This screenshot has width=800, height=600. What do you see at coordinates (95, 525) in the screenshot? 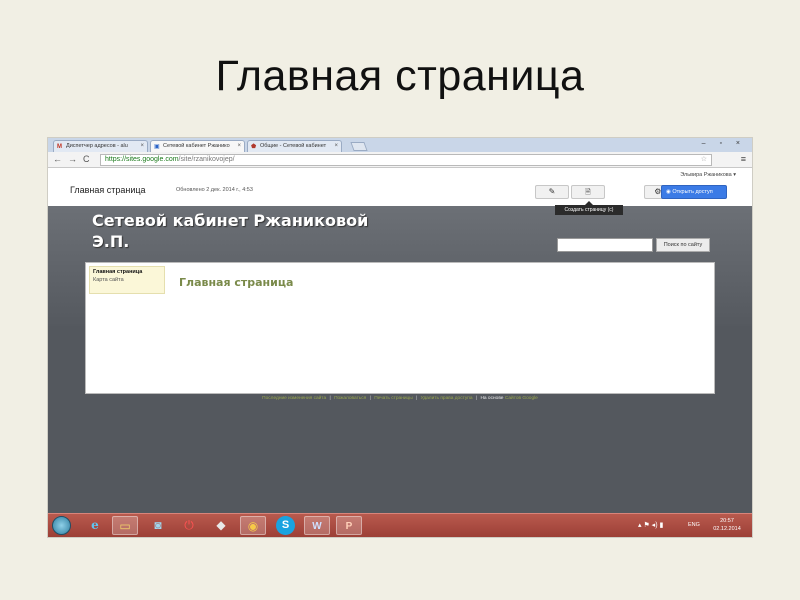
I see `internet-explorer-icon: e` at bounding box center [95, 525].